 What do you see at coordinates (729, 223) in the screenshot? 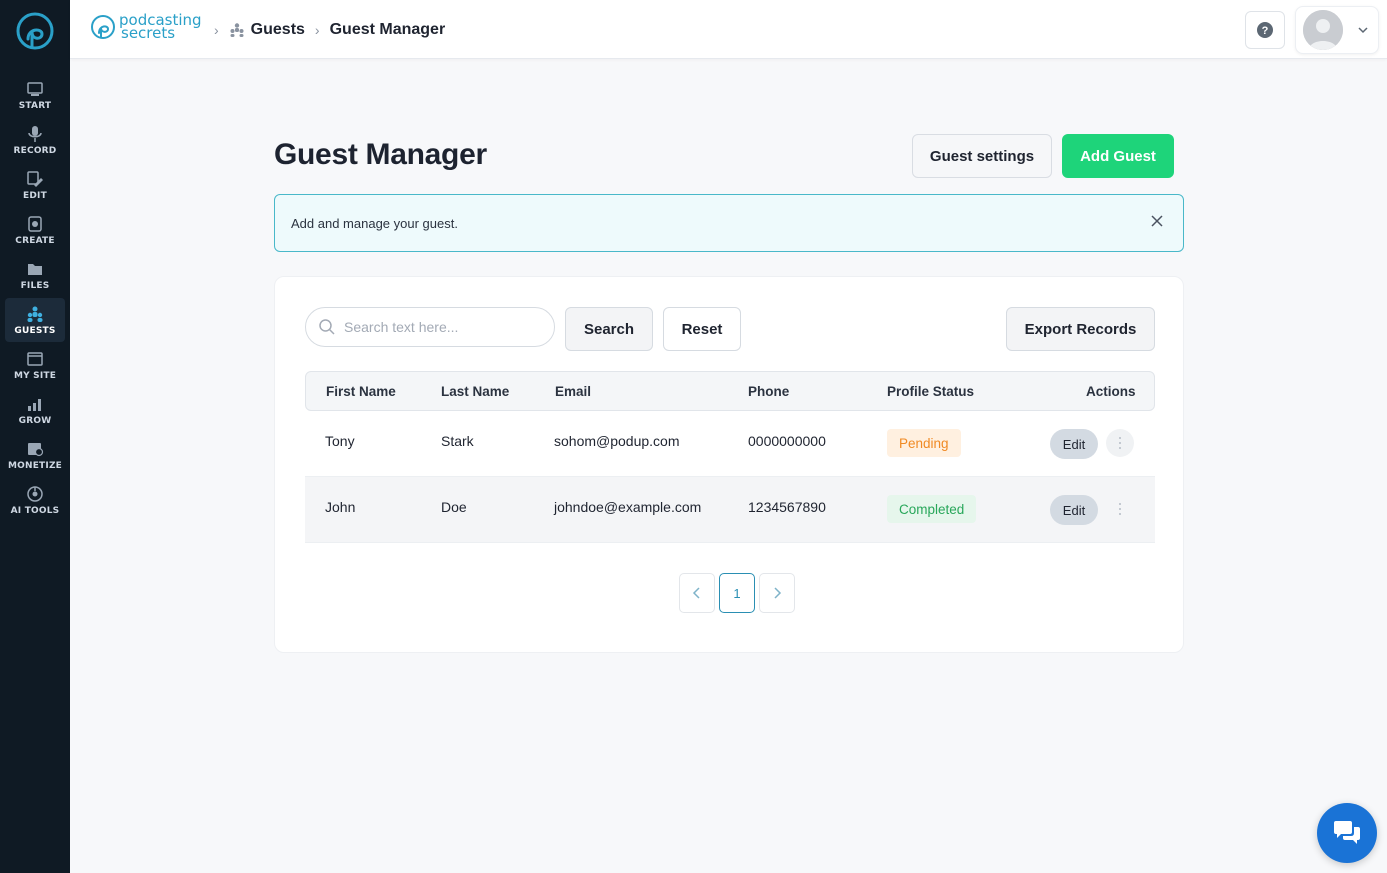
I see `info-notice: Add and manage your guest.` at bounding box center [729, 223].